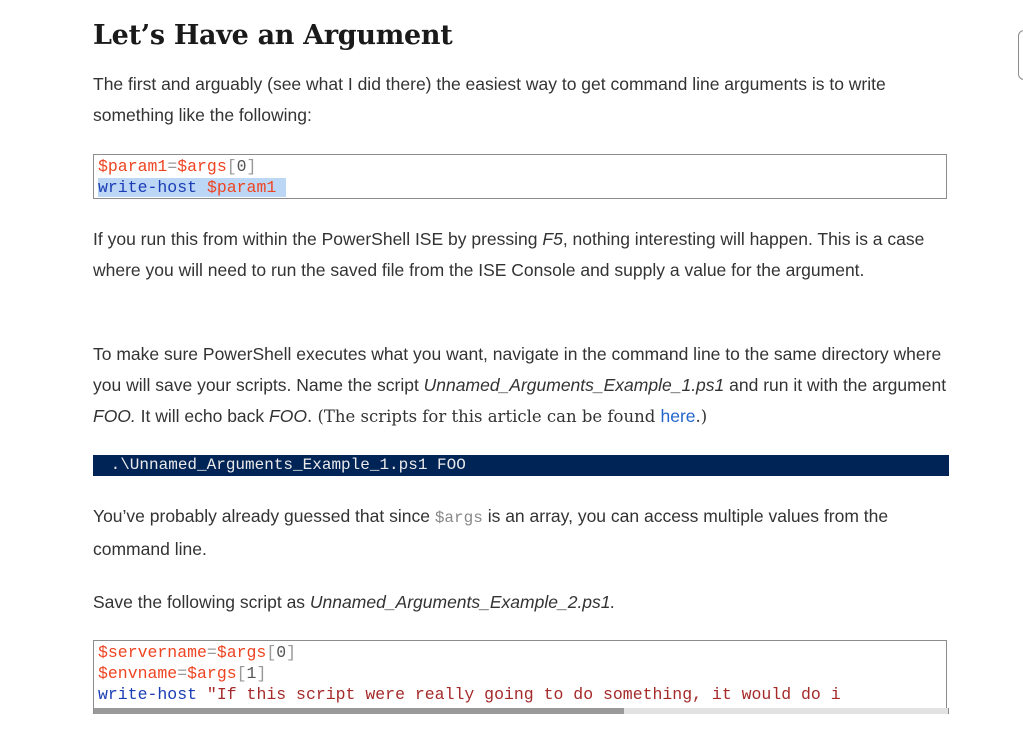 This screenshot has height=746, width=1023. I want to click on side-scroll-tab, so click(1020, 55).